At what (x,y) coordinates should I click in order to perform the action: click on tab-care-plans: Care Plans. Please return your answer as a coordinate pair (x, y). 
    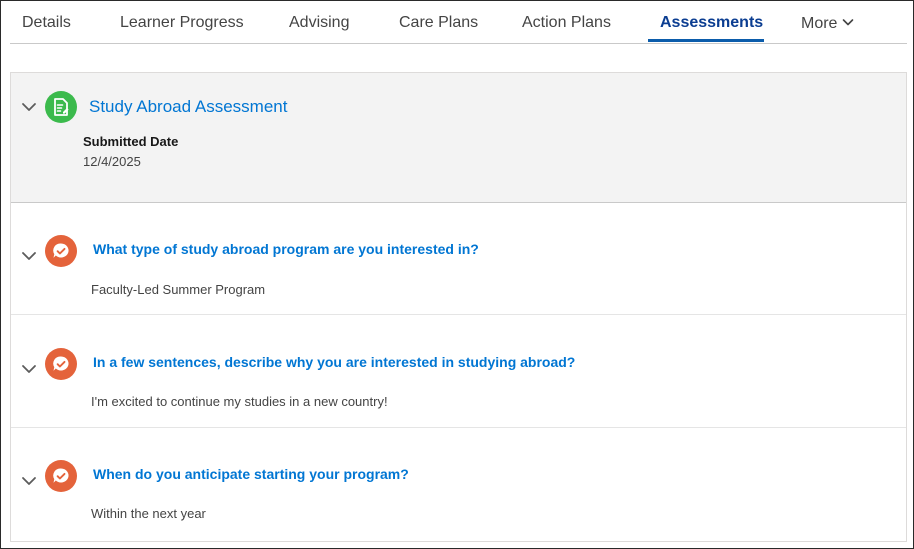
    Looking at the image, I should click on (438, 23).